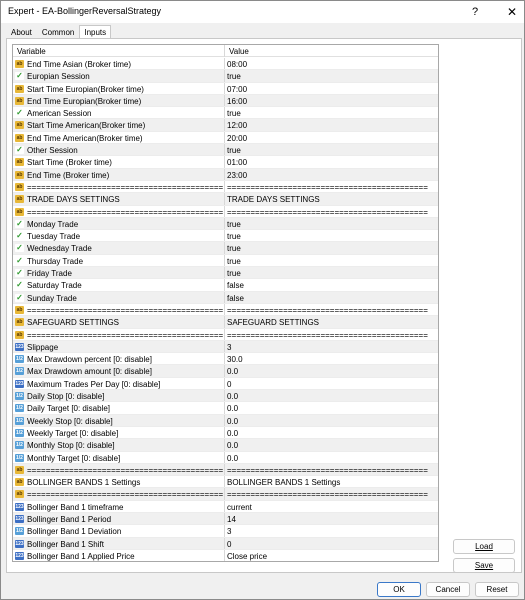 The width and height of the screenshot is (525, 600). What do you see at coordinates (329, 89) in the screenshot?
I see `row-value-cell: 07:00` at bounding box center [329, 89].